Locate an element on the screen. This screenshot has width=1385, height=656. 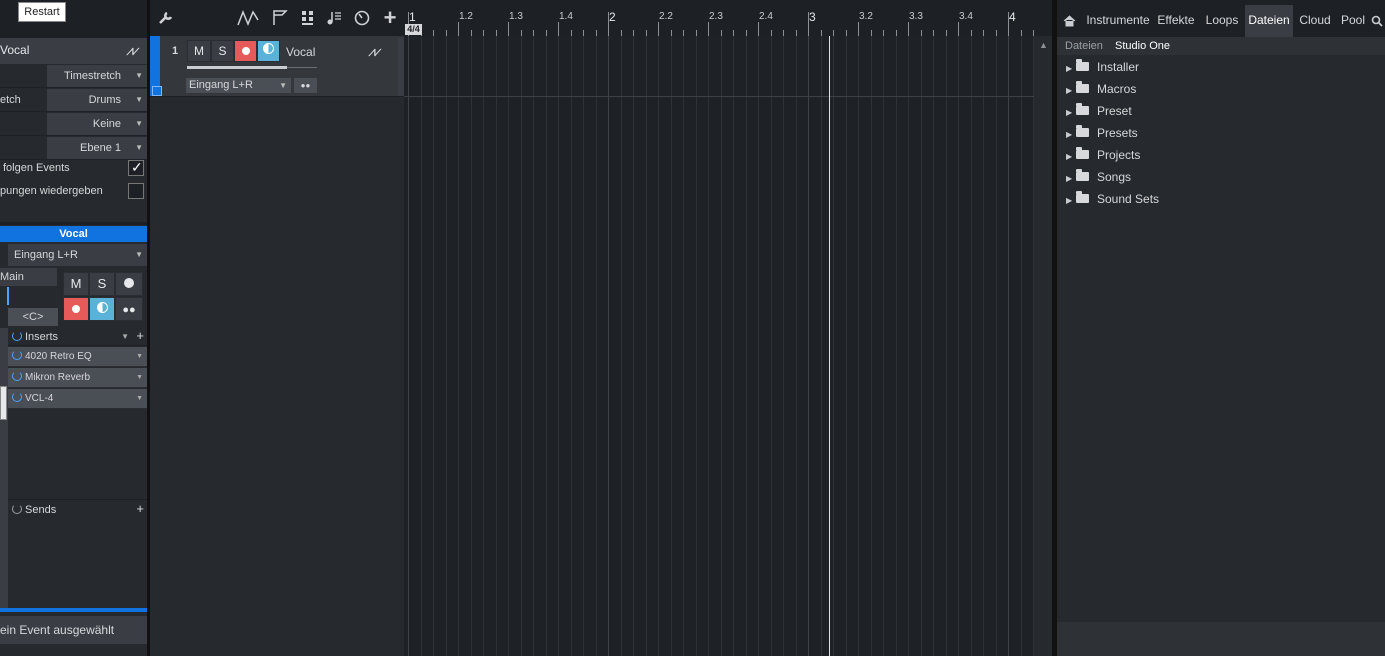
grid-icon is located at coordinates (308, 20).